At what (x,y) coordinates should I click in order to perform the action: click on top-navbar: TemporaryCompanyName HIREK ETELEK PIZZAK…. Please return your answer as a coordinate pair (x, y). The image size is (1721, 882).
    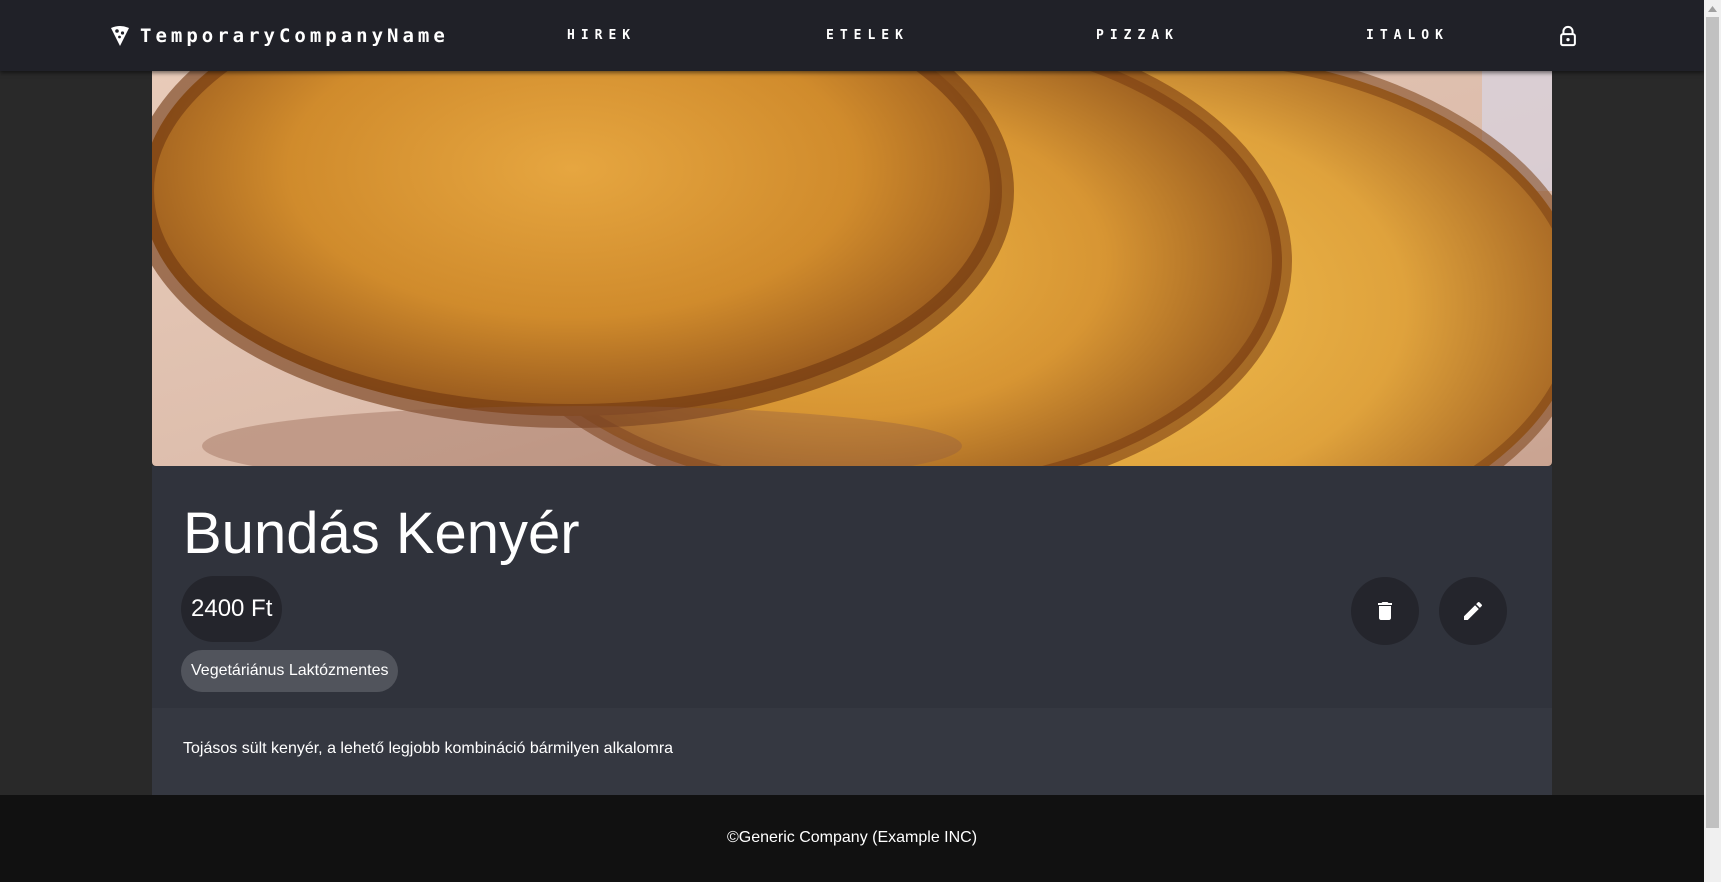
    Looking at the image, I should click on (852, 35).